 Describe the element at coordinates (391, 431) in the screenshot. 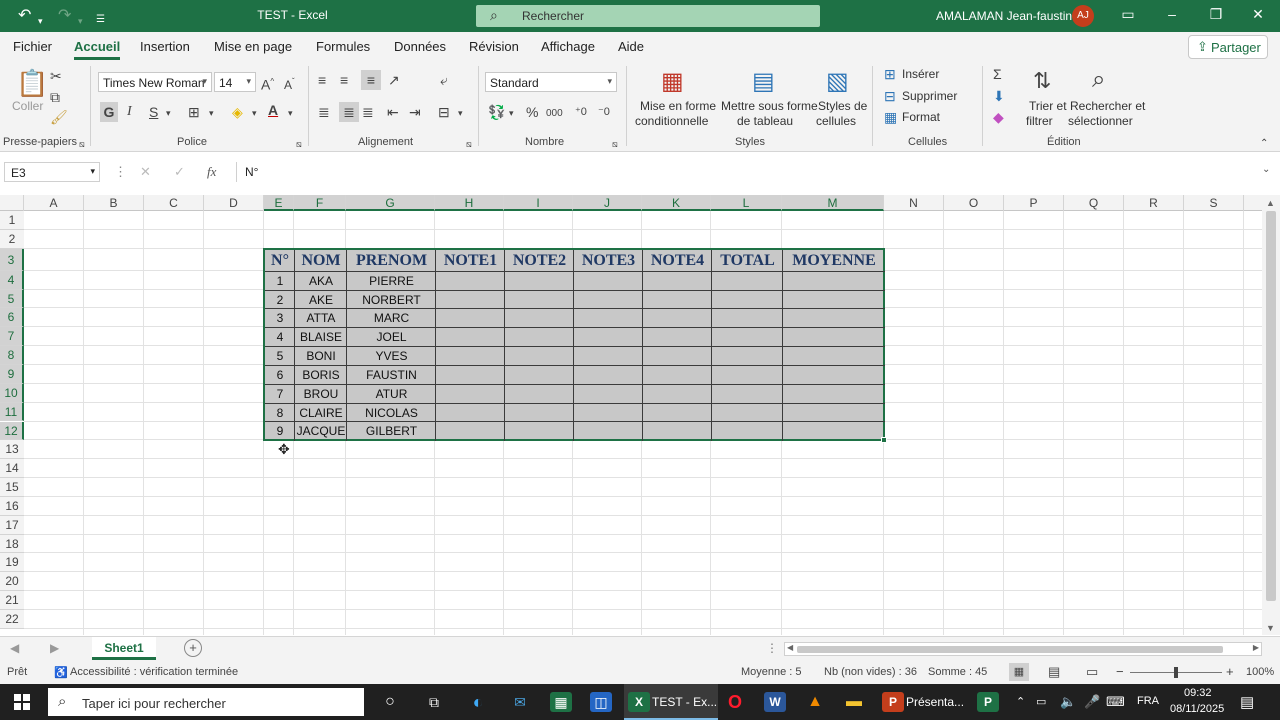

I see `table-cell: GILBERT` at that location.